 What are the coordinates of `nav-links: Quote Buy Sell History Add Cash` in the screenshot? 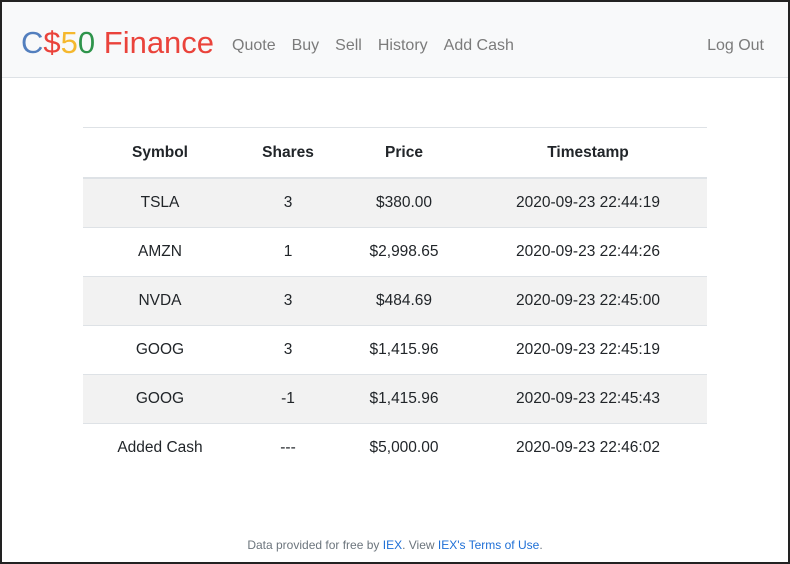 It's located at (381, 46).